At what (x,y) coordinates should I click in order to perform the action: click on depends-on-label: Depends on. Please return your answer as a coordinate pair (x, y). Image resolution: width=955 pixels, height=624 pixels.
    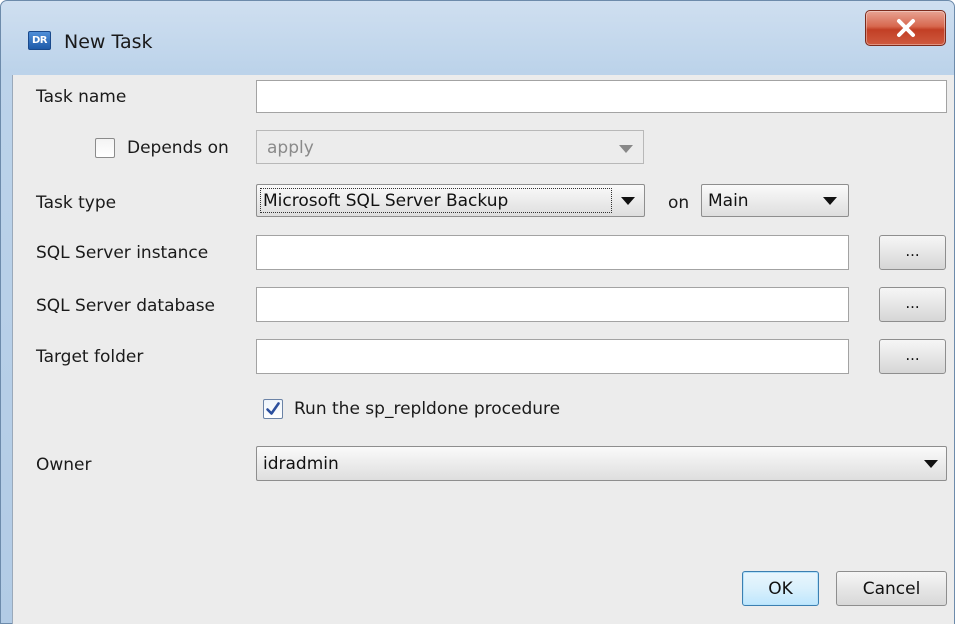
    Looking at the image, I should click on (178, 148).